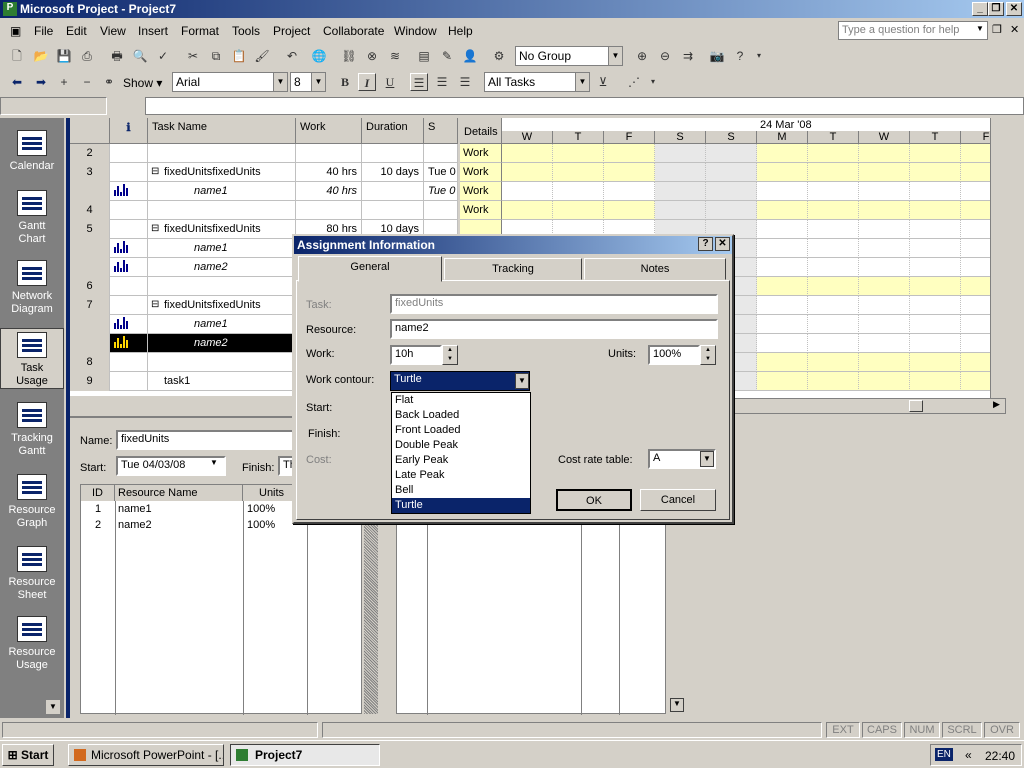 Image resolution: width=1024 pixels, height=768 pixels. Describe the element at coordinates (32, 218) in the screenshot. I see `view-gantt-chart: Gantt Chart` at that location.